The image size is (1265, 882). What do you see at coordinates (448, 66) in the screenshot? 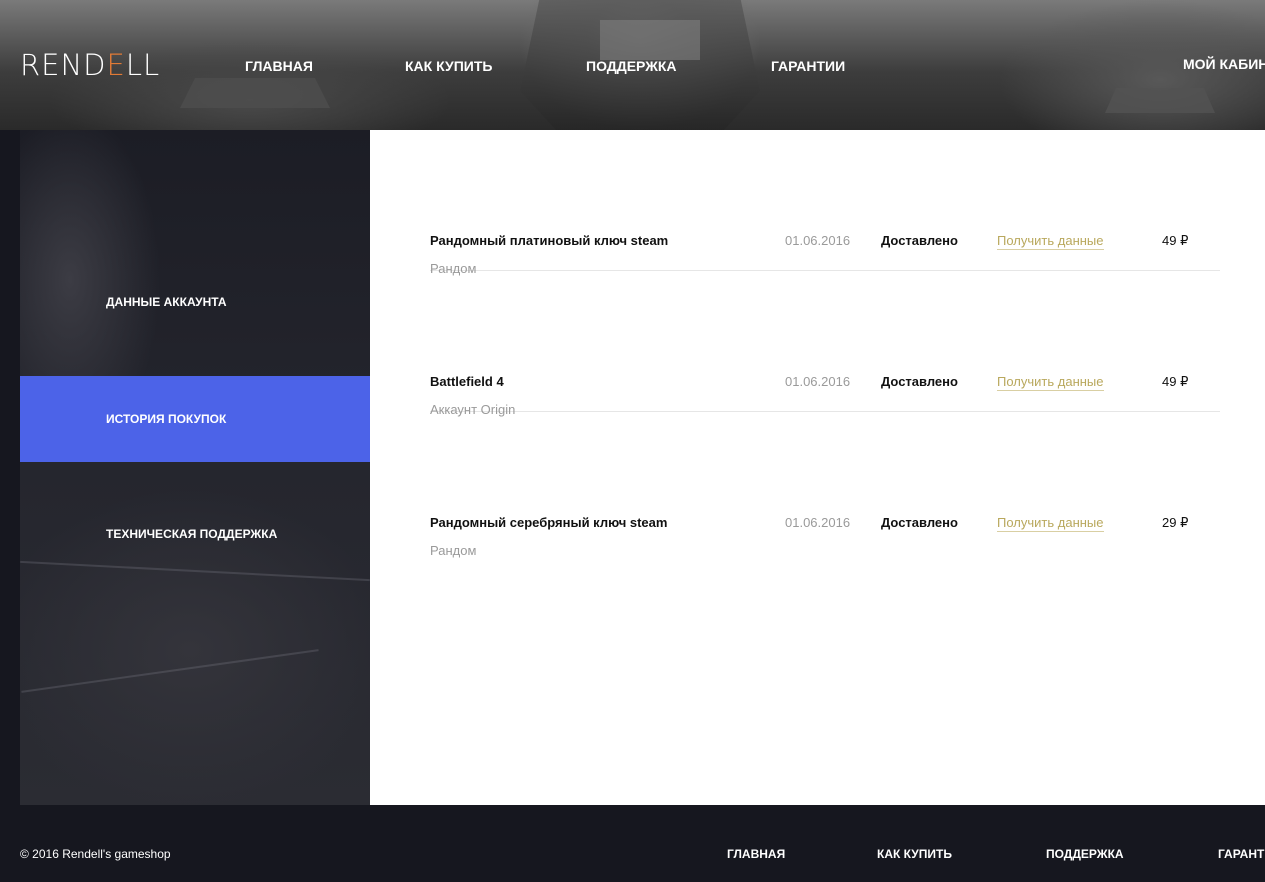
I see `nav-link-how-to-buy: КАК КУПИТЬ` at bounding box center [448, 66].